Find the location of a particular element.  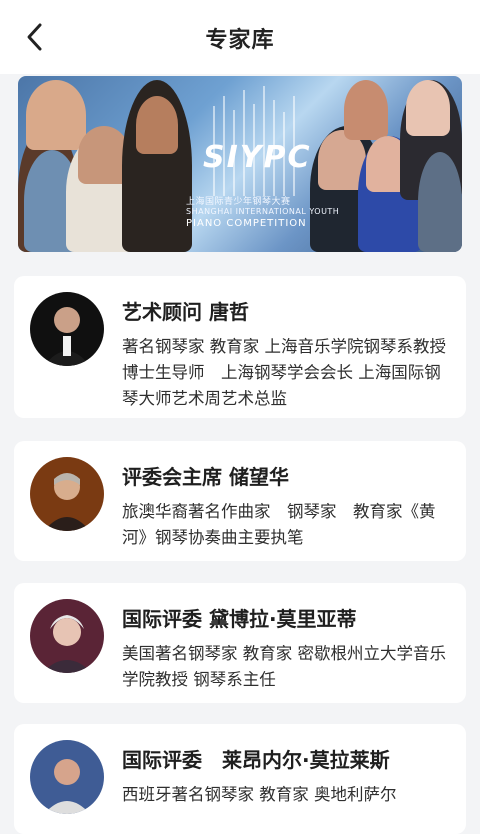

expert-name: 国际评委 莱昂内尔·莫拉莱斯 is located at coordinates (256, 760).